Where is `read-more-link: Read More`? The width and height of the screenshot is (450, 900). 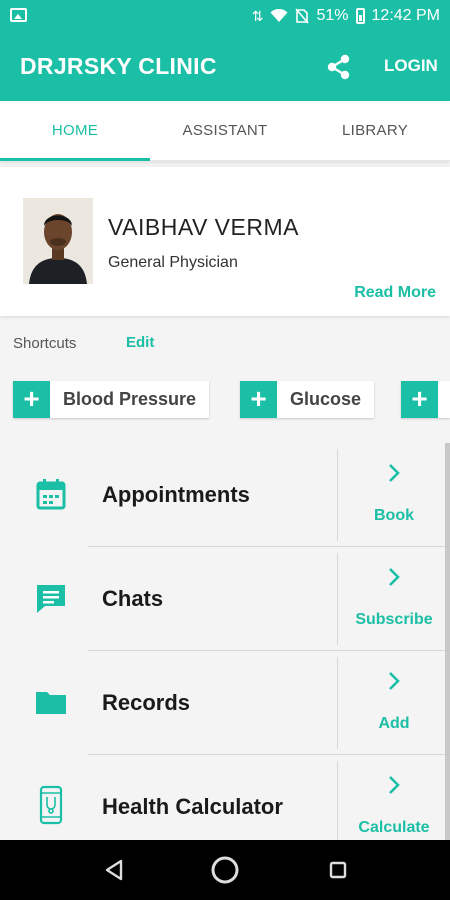
read-more-link: Read More is located at coordinates (395, 293).